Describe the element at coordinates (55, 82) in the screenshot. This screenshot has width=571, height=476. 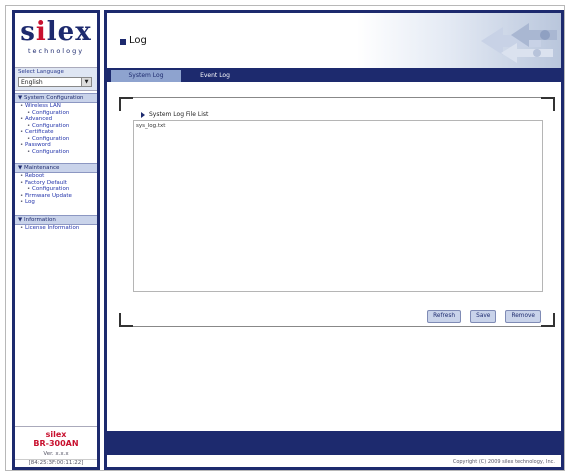
I see `language-select: English ▼` at that location.